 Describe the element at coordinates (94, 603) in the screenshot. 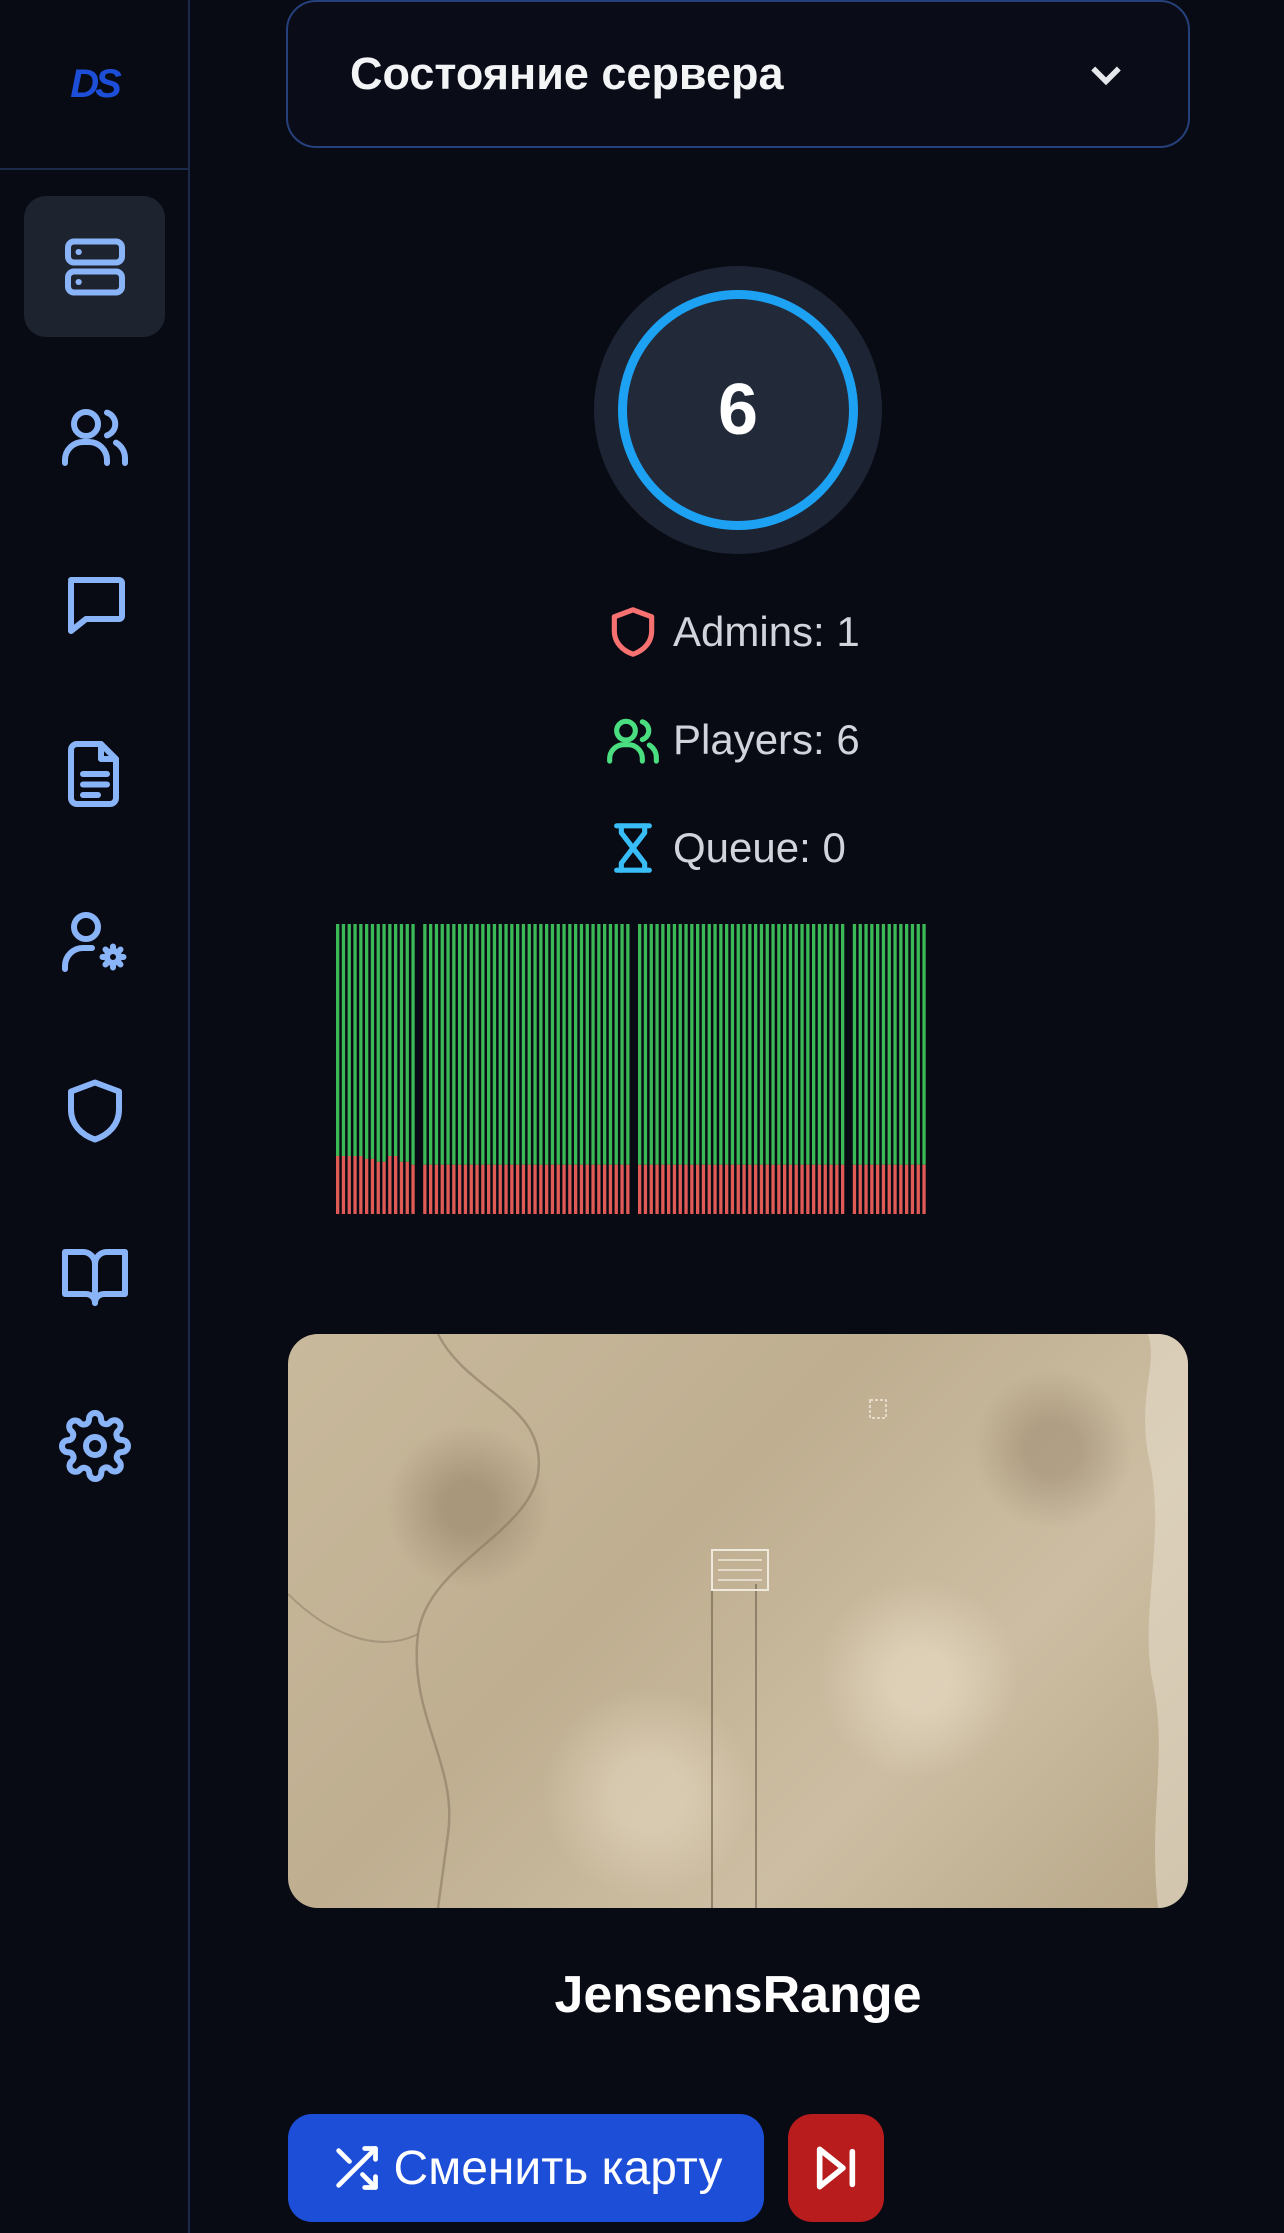

I see `sidebar-item-chat` at that location.